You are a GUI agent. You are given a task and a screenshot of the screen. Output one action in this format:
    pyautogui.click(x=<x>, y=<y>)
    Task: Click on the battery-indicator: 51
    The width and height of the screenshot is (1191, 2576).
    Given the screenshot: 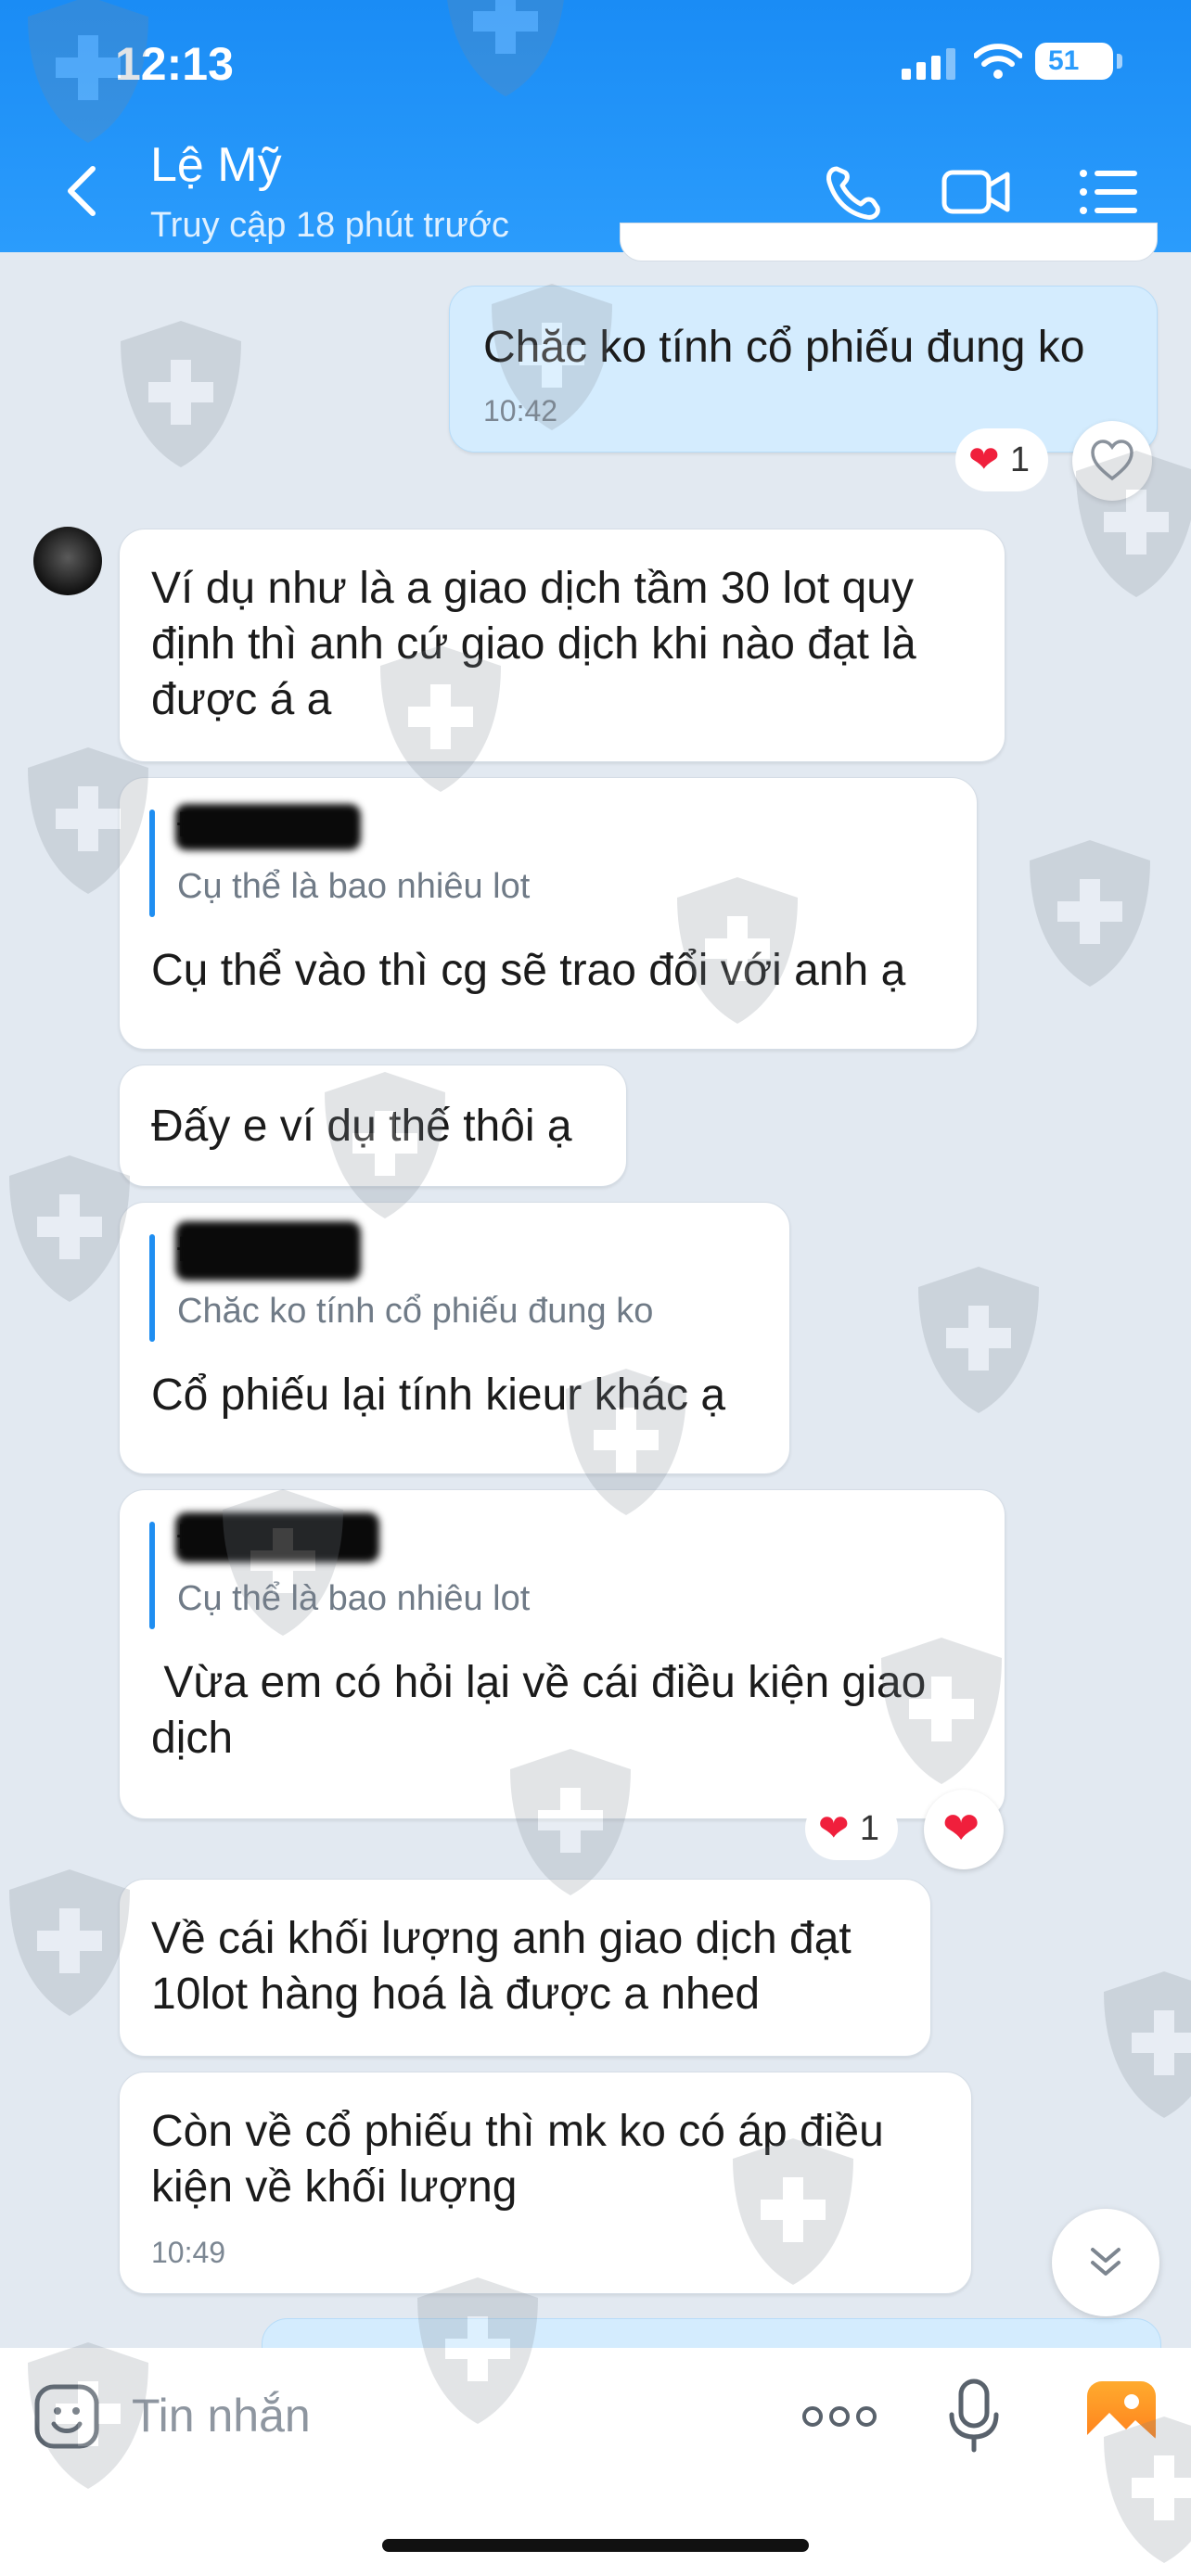 What is the action you would take?
    pyautogui.click(x=1074, y=61)
    